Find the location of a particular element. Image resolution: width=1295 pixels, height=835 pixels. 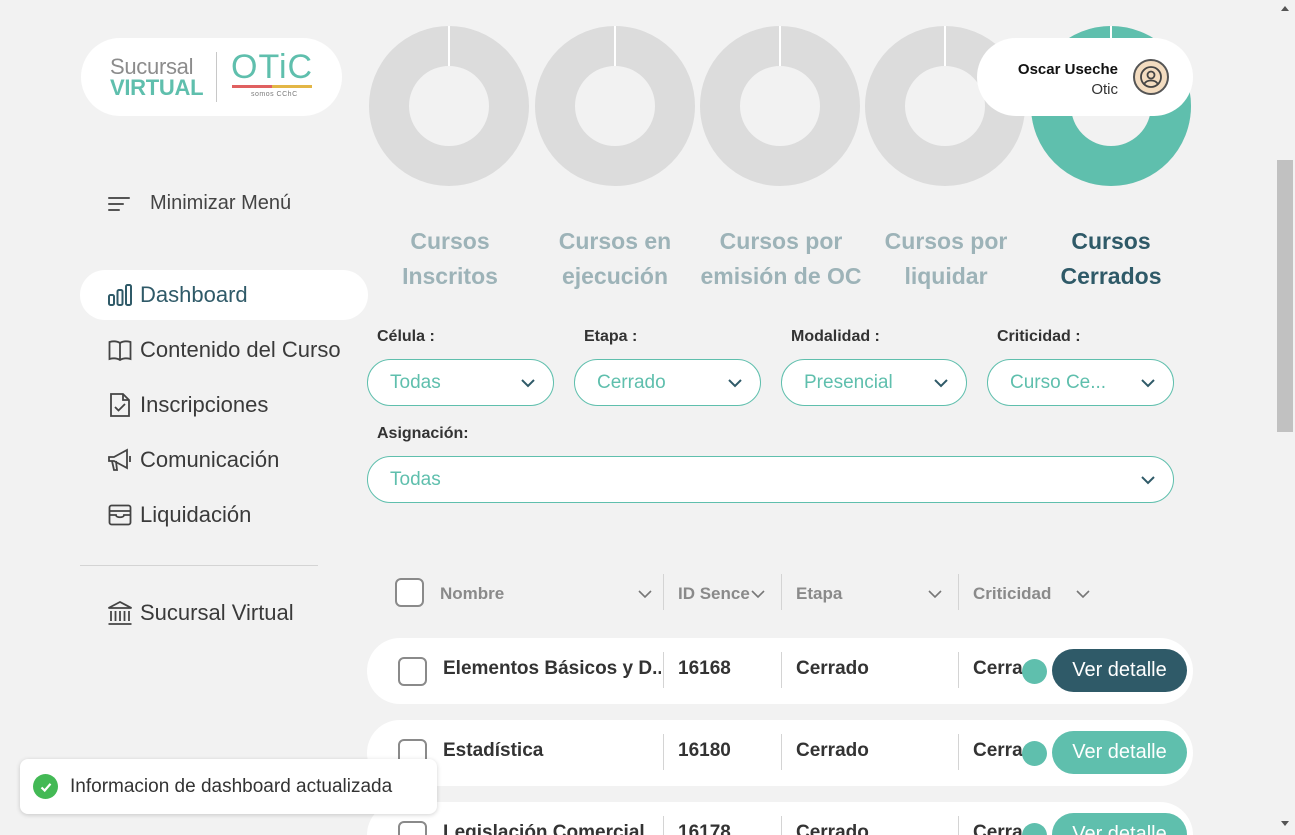

logo-divider is located at coordinates (216, 77).